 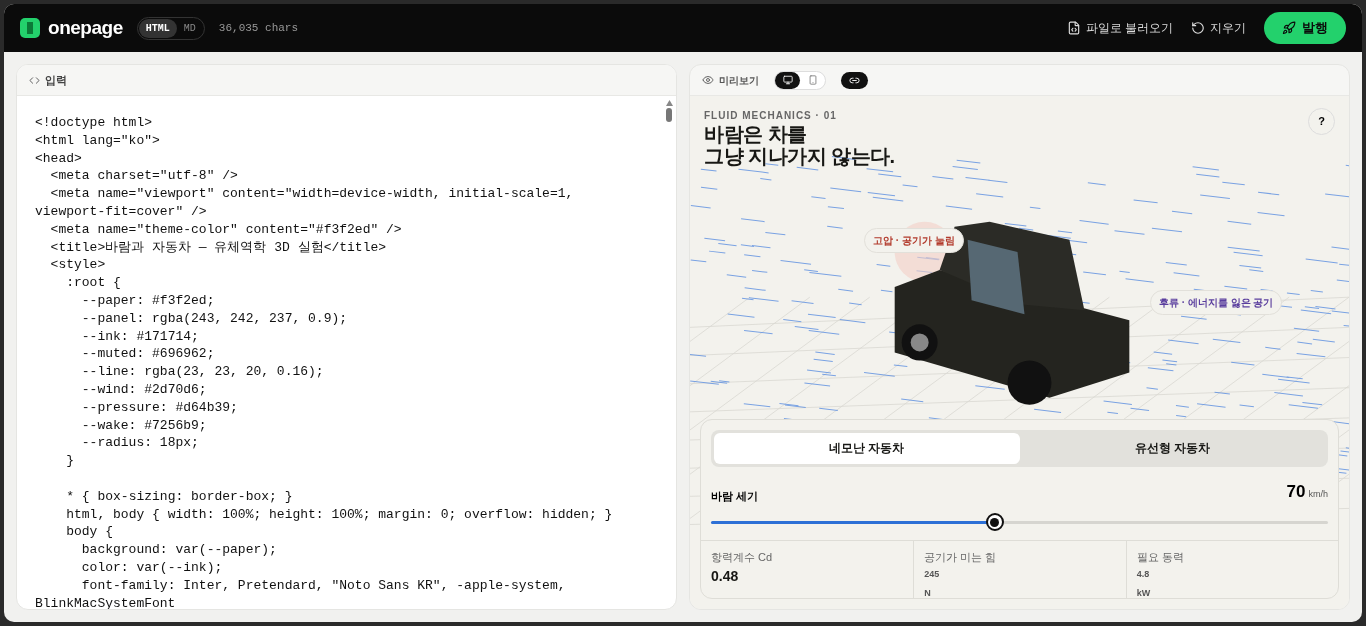 What do you see at coordinates (148, 300) in the screenshot?
I see `code-line: --paper: #f3f2ed;` at bounding box center [148, 300].